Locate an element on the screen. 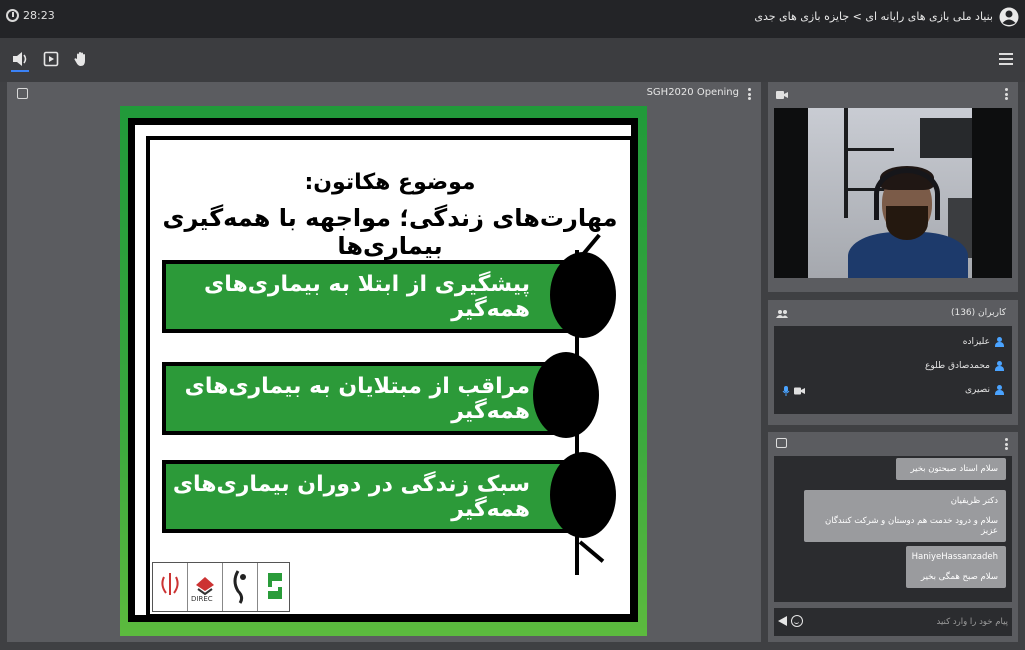 The height and width of the screenshot is (650, 1025). users-group-icon is located at coordinates (782, 314).